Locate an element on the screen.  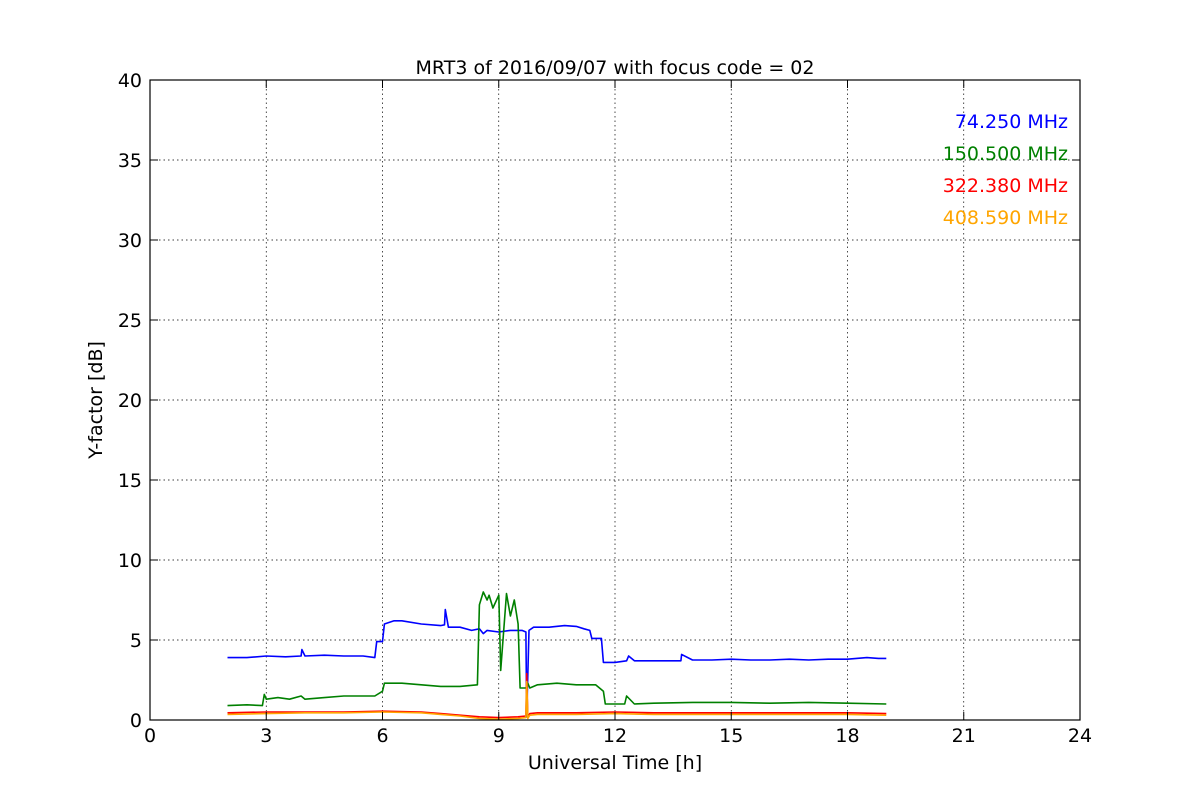
x-tick-label: 12 is located at coordinates (615, 736).